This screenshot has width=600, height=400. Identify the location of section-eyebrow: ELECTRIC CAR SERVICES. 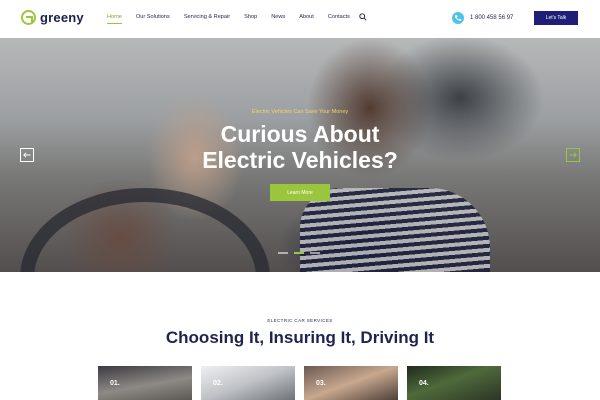
(300, 320).